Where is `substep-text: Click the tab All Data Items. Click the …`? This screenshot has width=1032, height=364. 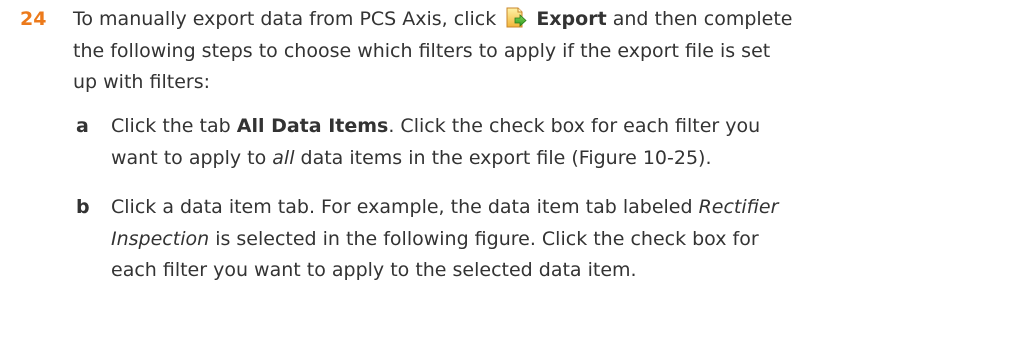 substep-text: Click the tab All Data Items. Click the … is located at coordinates (451, 142).